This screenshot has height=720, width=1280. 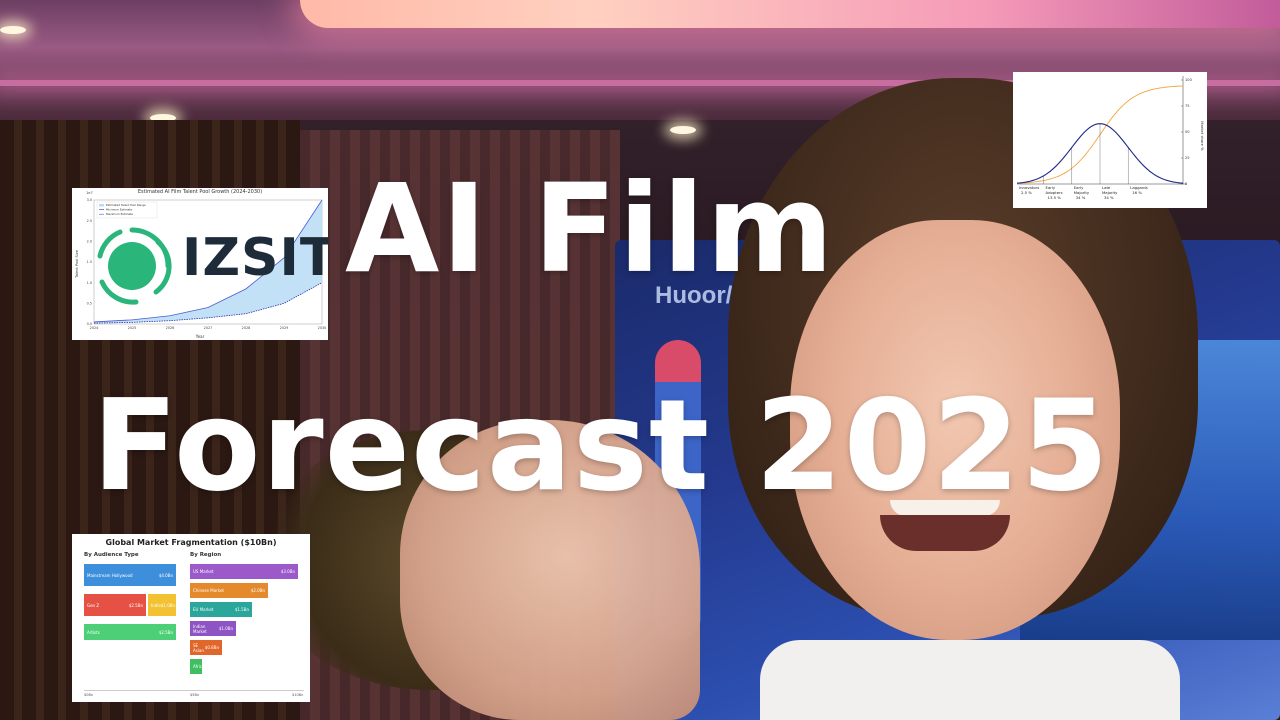 What do you see at coordinates (200, 336) in the screenshot?
I see `x-axis-label: Year` at bounding box center [200, 336].